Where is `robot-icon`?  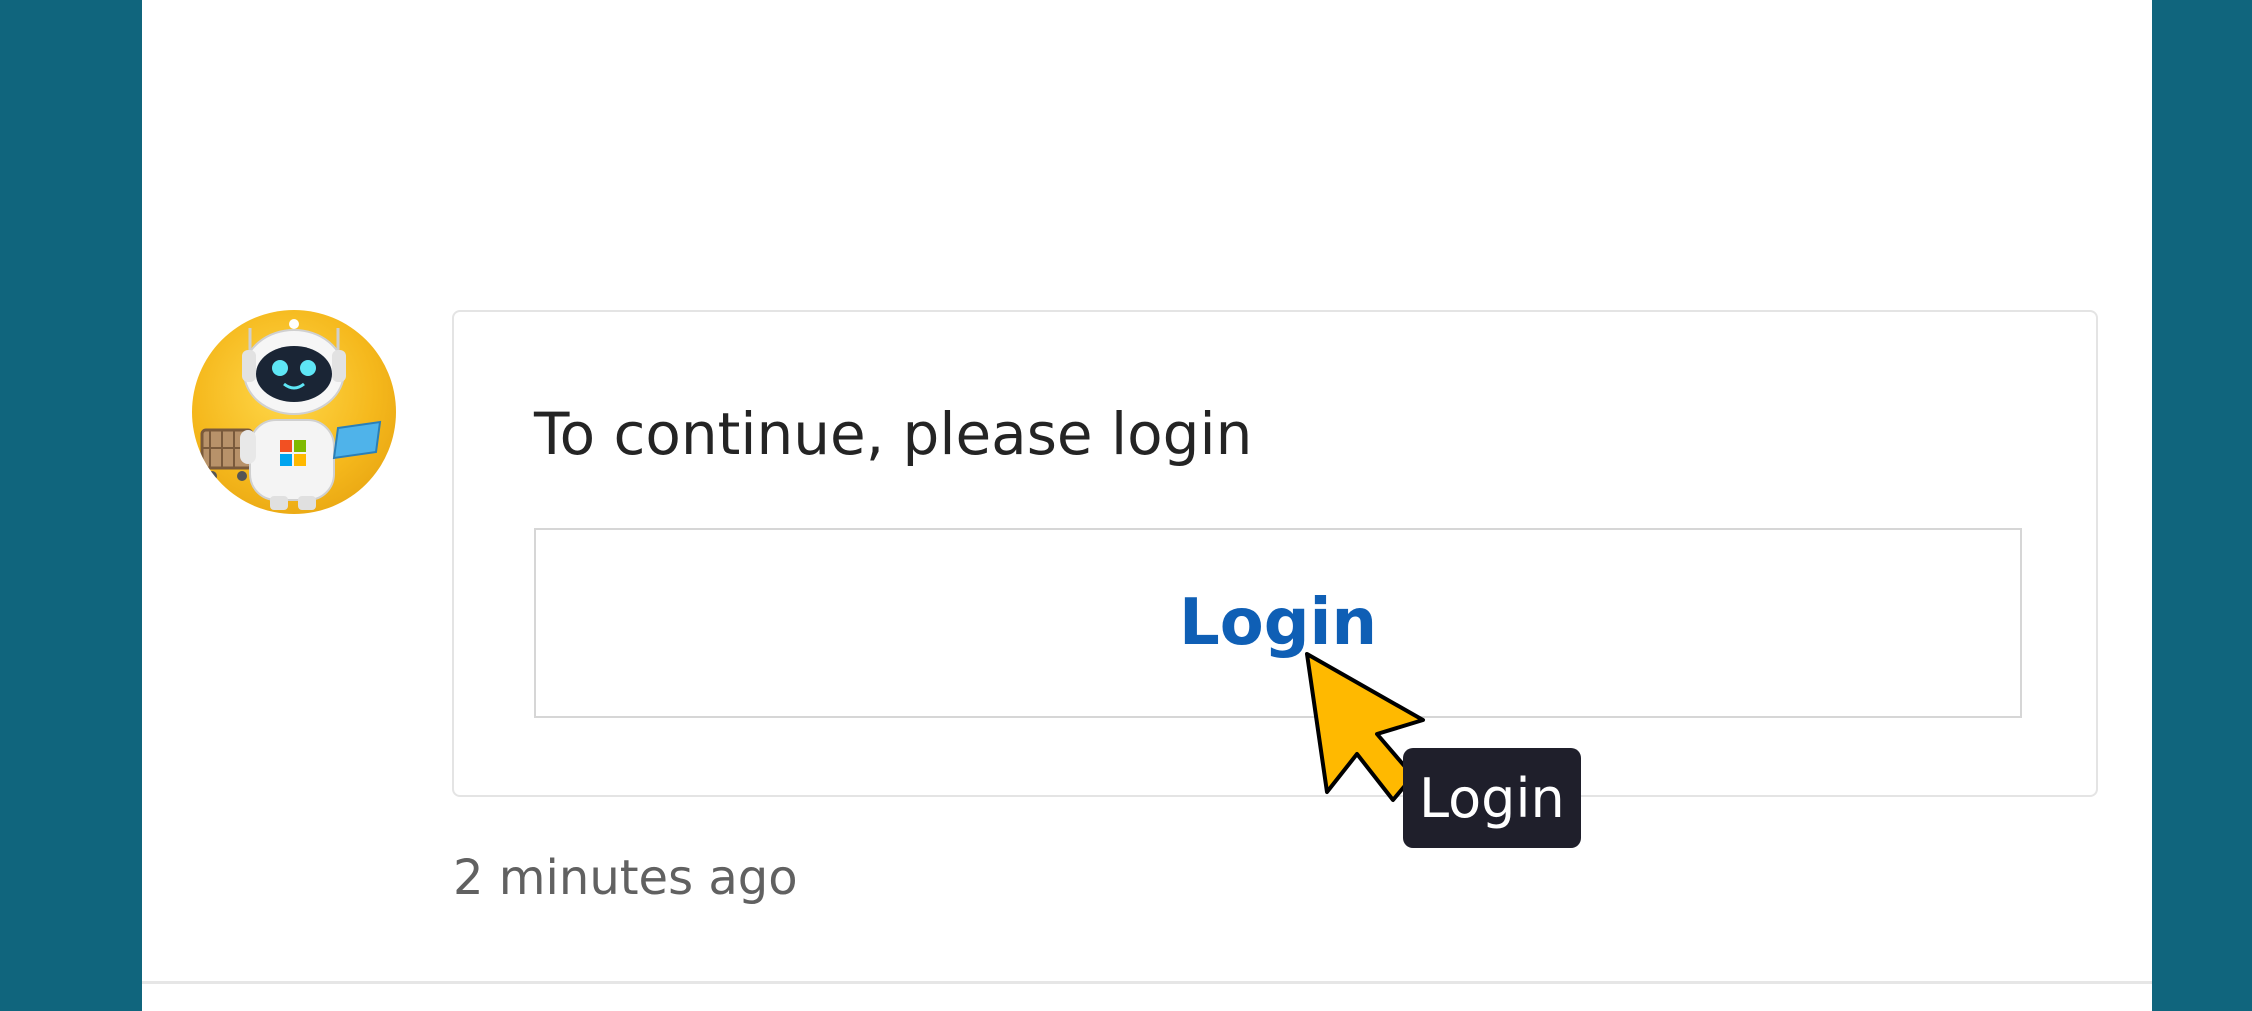
robot-icon is located at coordinates (291, 414).